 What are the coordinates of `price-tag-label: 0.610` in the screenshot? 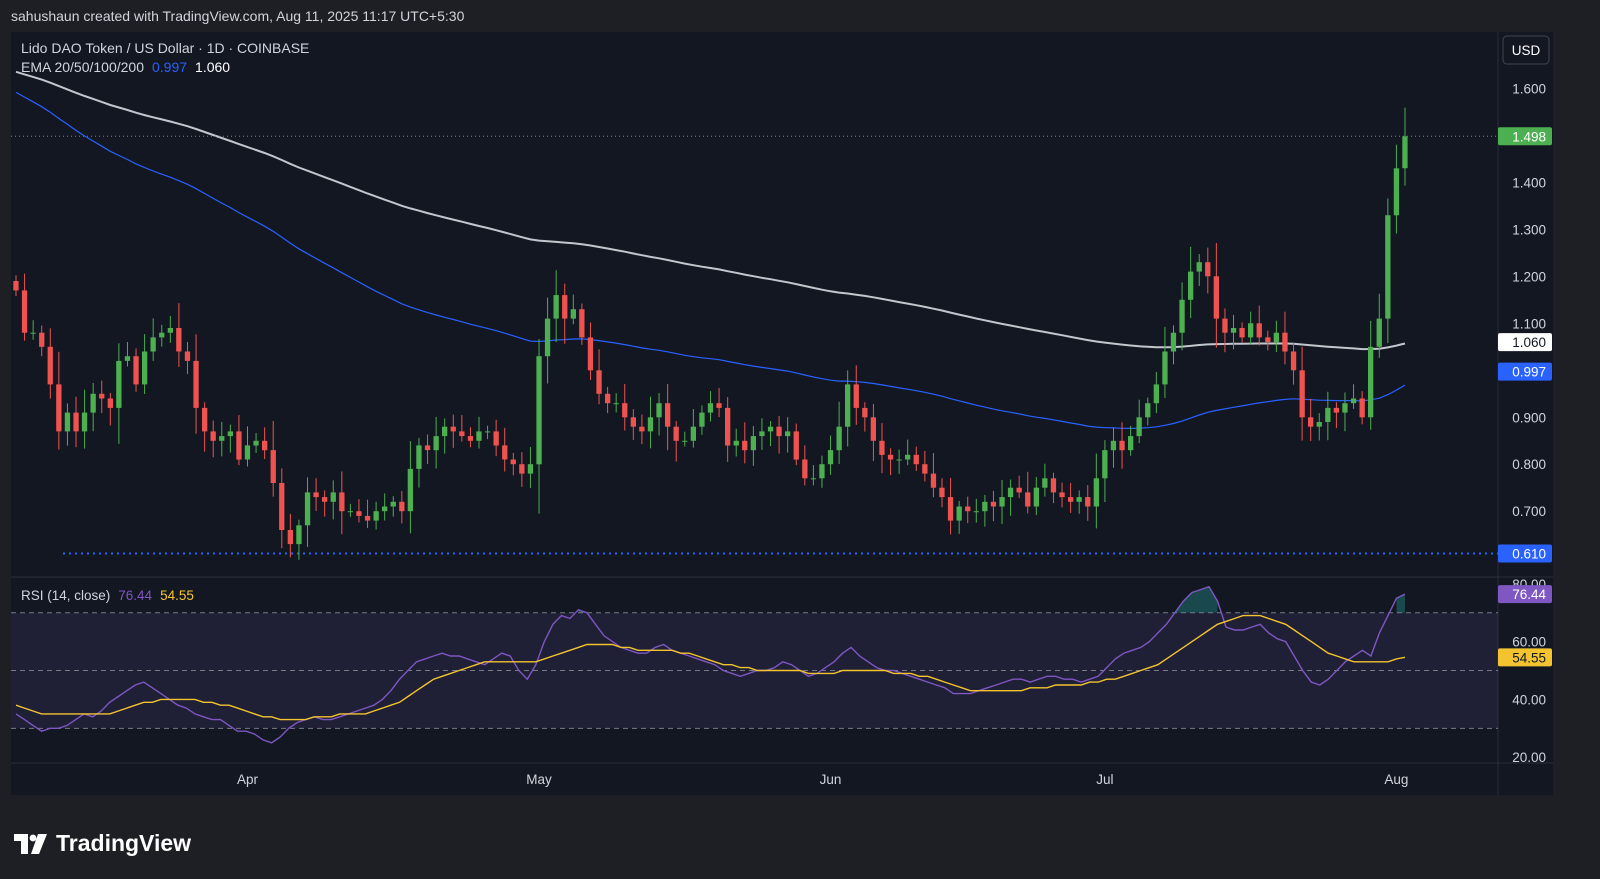 It's located at (1529, 554).